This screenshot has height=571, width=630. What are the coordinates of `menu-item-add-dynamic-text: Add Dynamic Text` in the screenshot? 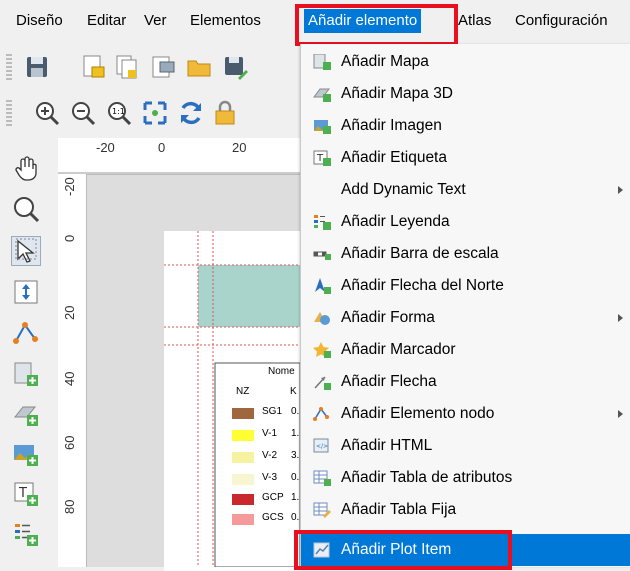 It's located at (465, 190).